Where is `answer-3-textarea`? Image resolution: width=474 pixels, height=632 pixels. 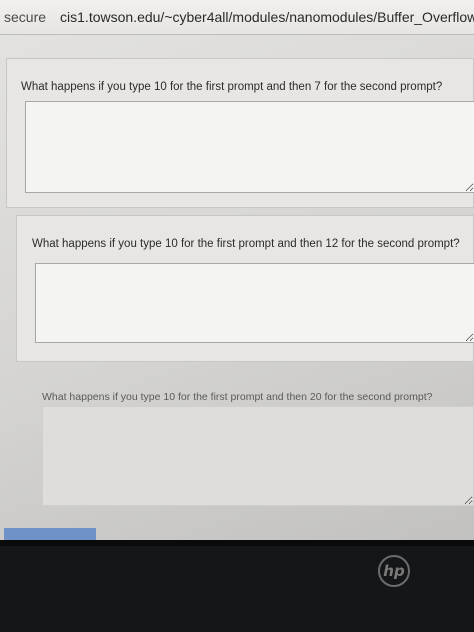
answer-3-textarea is located at coordinates (258, 456).